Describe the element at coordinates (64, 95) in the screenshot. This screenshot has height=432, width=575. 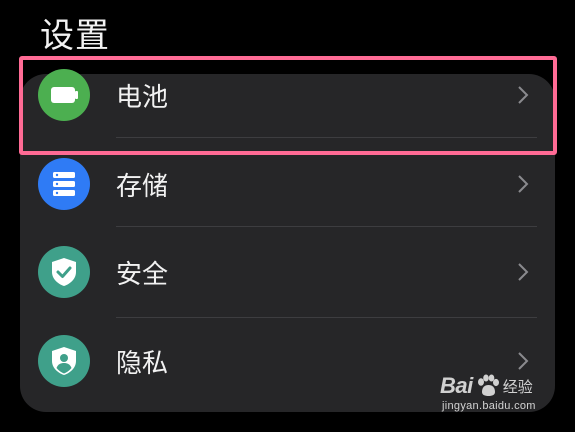
I see `battery-icon` at that location.